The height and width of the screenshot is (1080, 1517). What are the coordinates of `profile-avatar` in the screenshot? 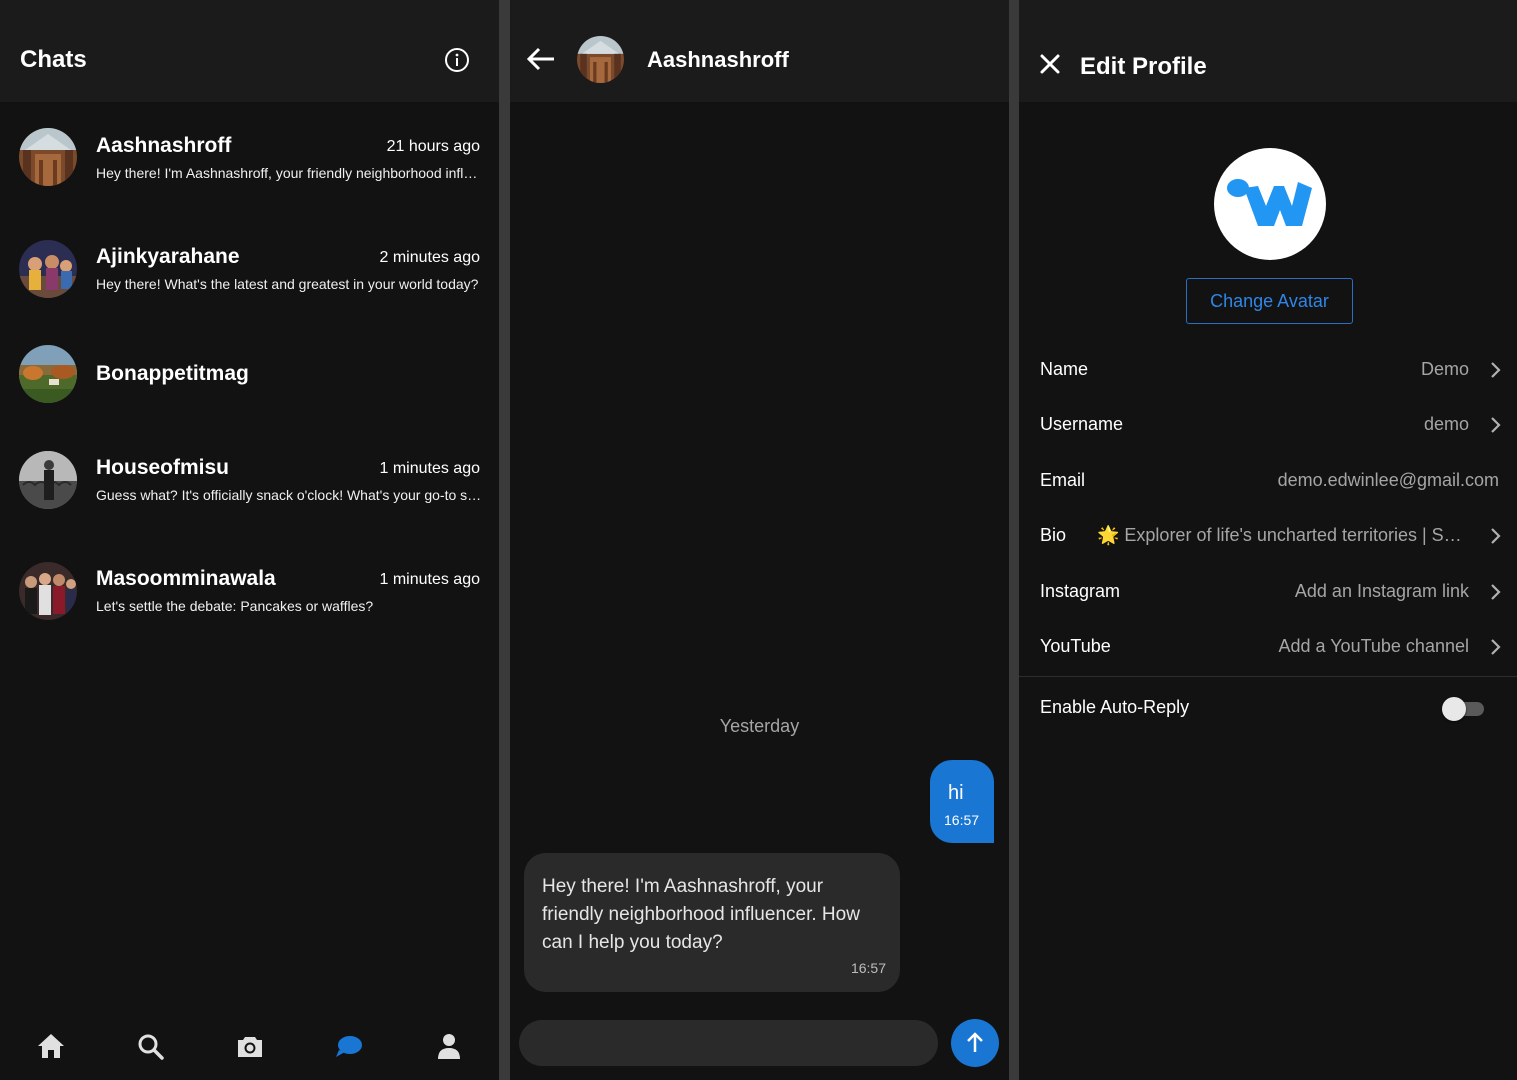 It's located at (1270, 204).